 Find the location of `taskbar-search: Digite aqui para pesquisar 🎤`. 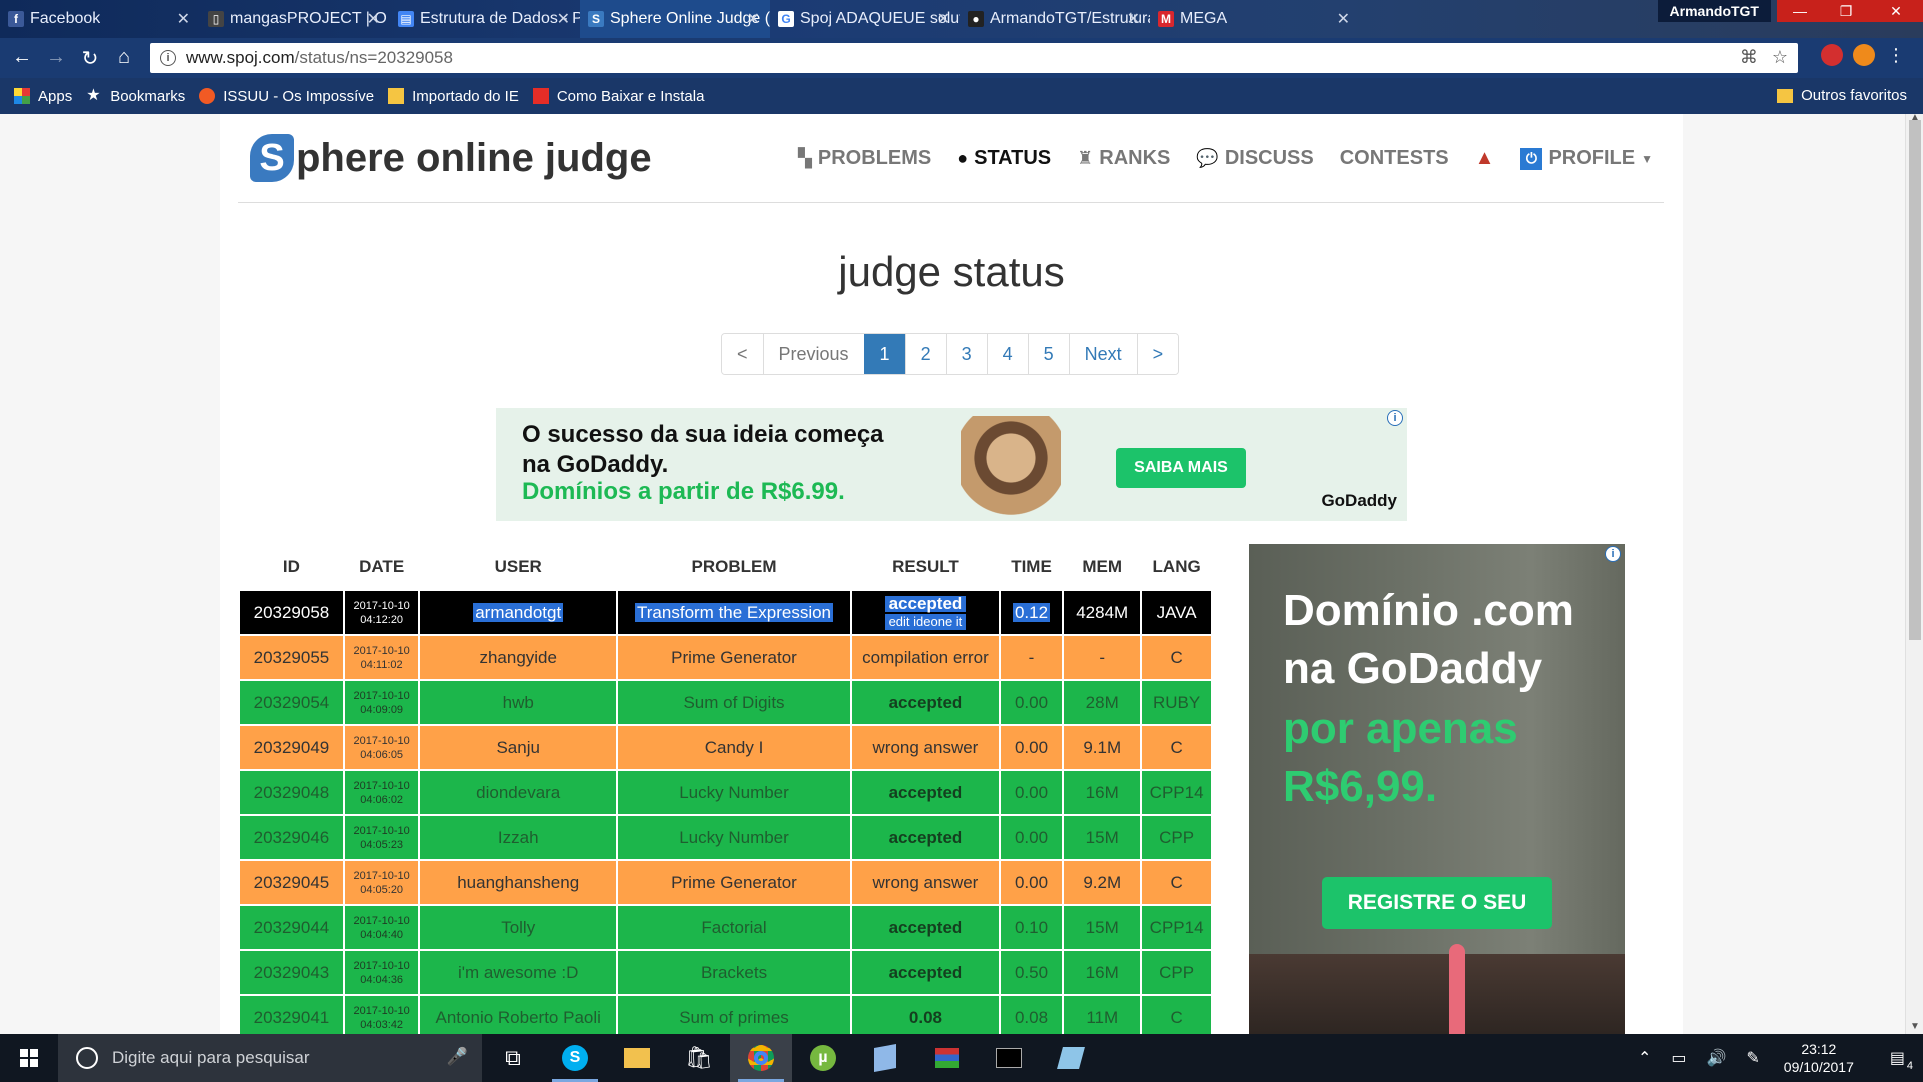

taskbar-search: Digite aqui para pesquisar 🎤 is located at coordinates (270, 1058).